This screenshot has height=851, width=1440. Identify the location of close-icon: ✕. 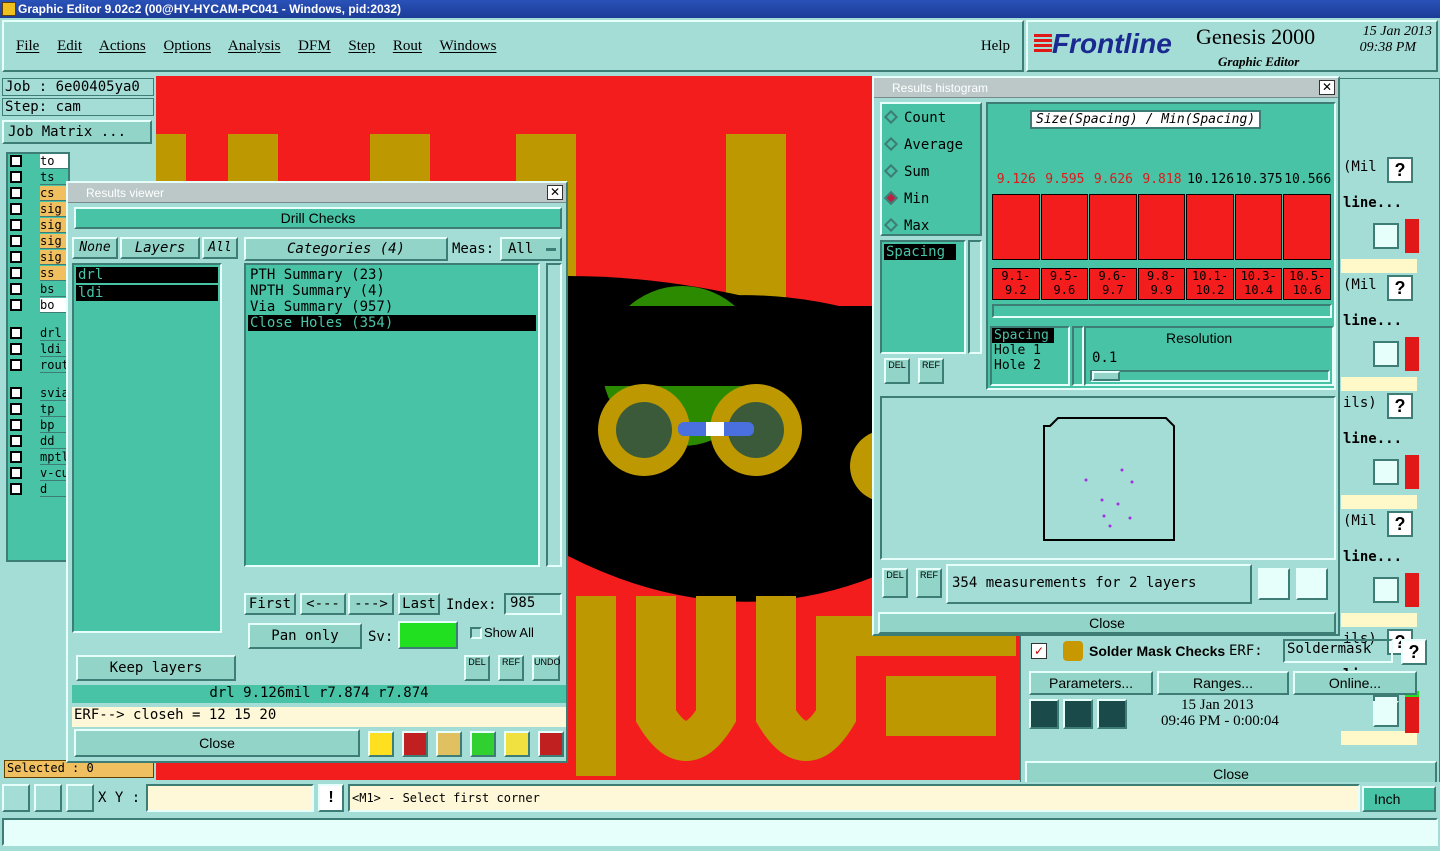
(555, 192).